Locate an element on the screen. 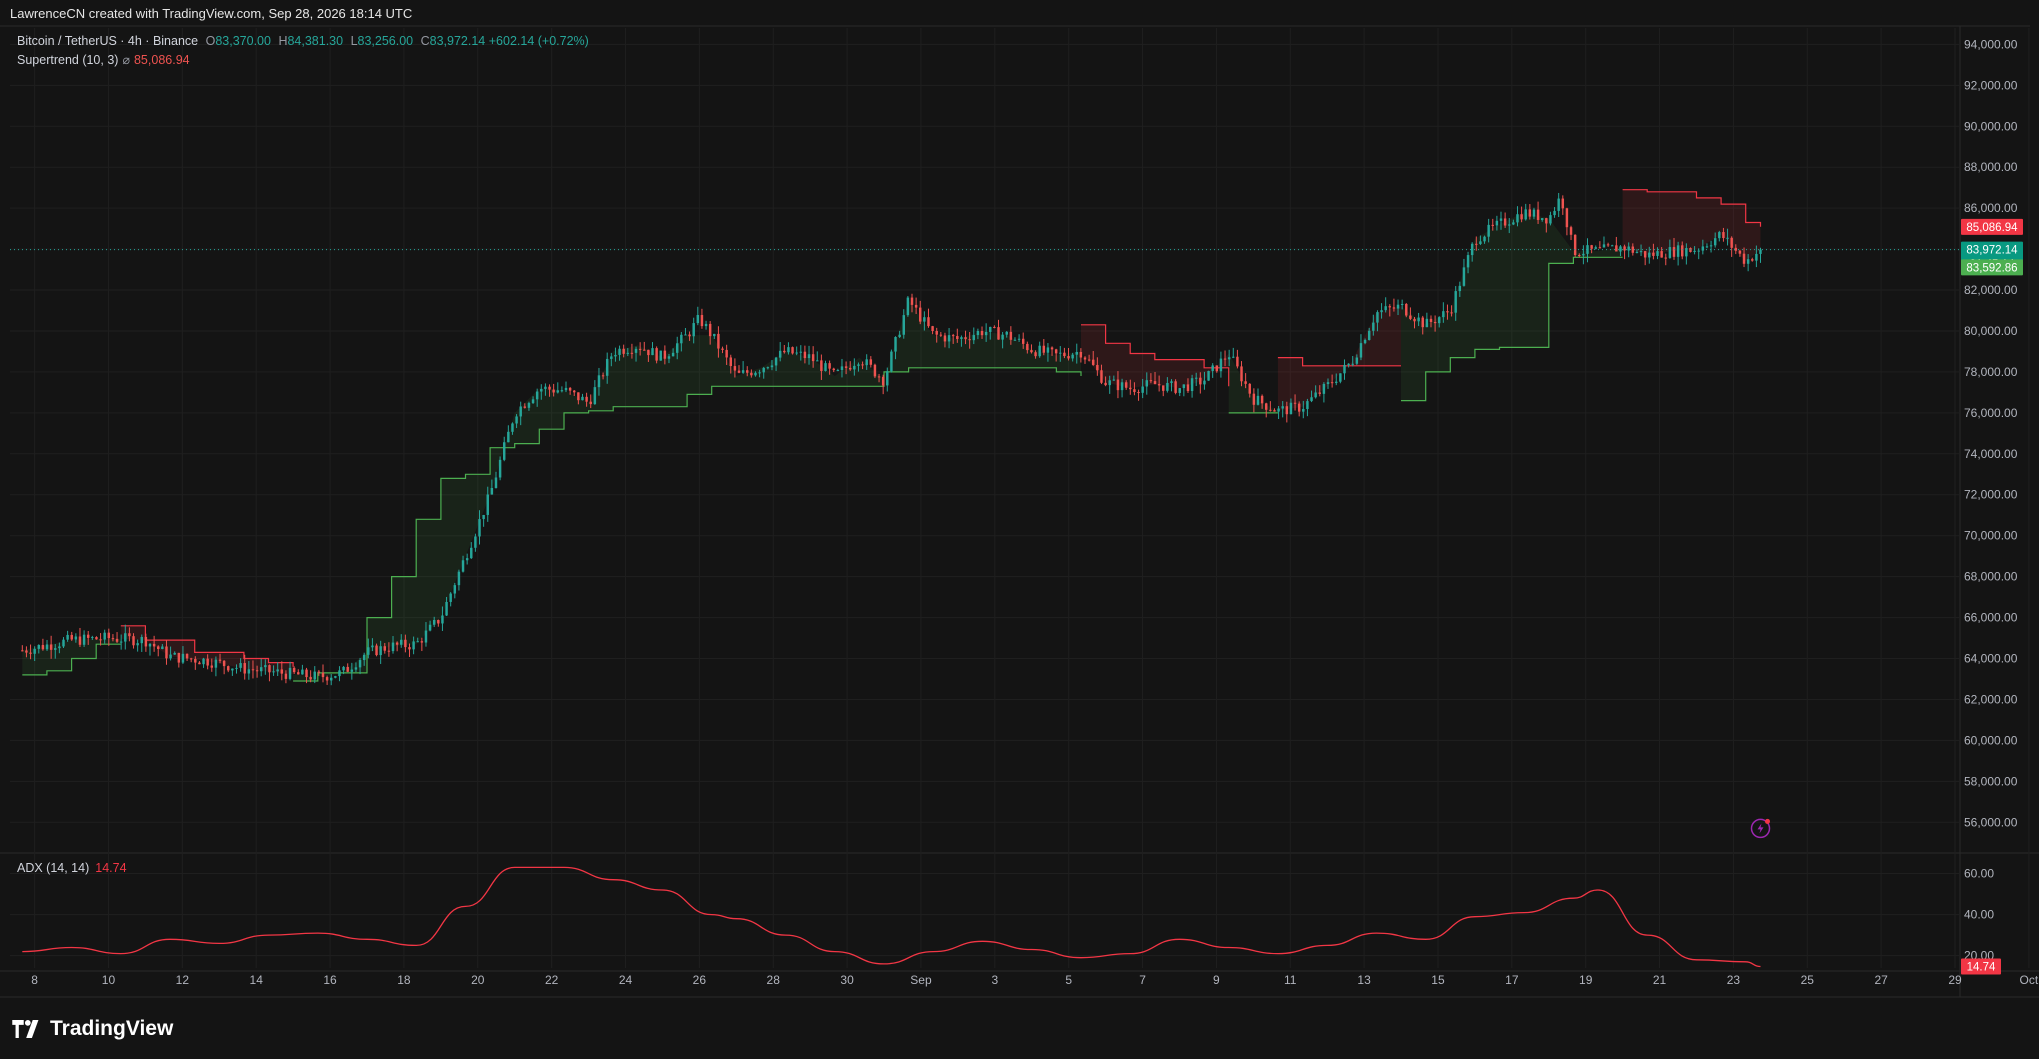 Image resolution: width=2039 pixels, height=1059 pixels. y-tick-label: 66,000.00 is located at coordinates (1991, 618).